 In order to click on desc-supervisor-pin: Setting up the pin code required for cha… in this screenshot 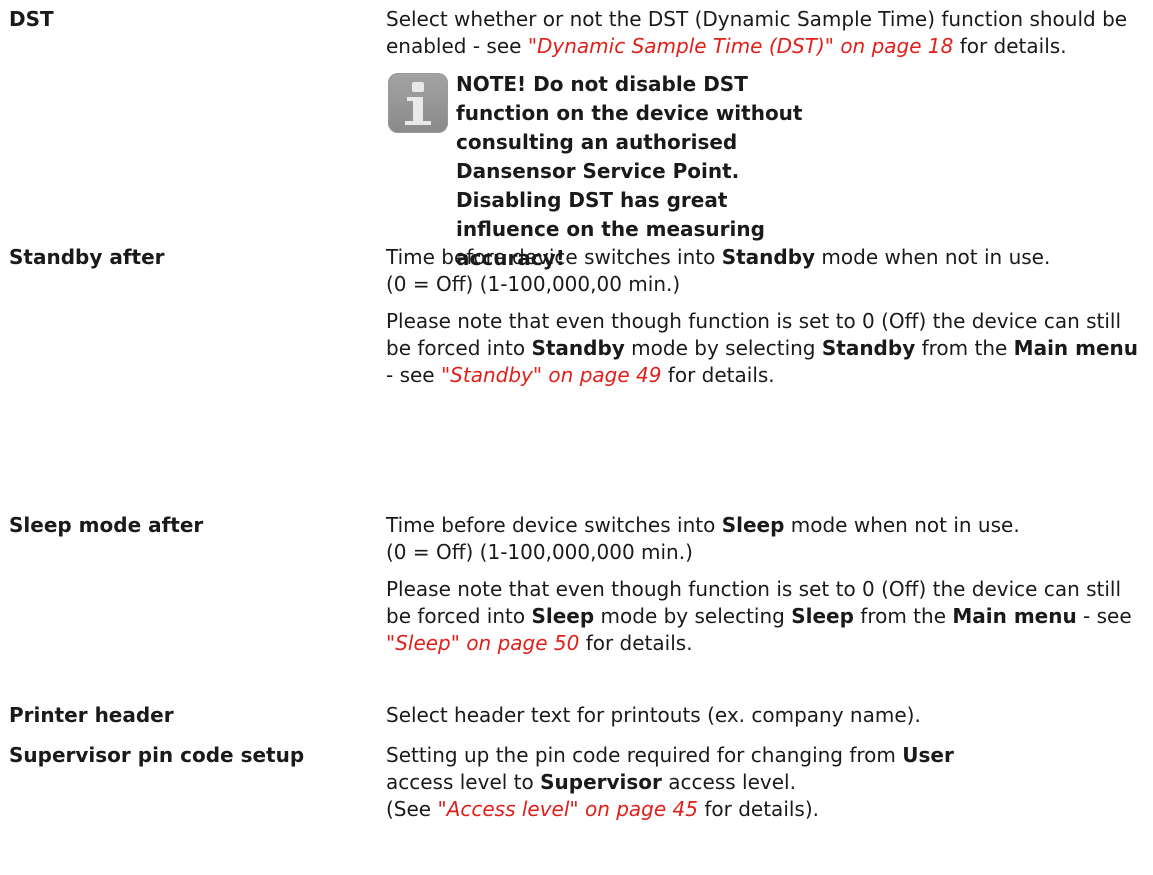, I will do `click(766, 787)`.